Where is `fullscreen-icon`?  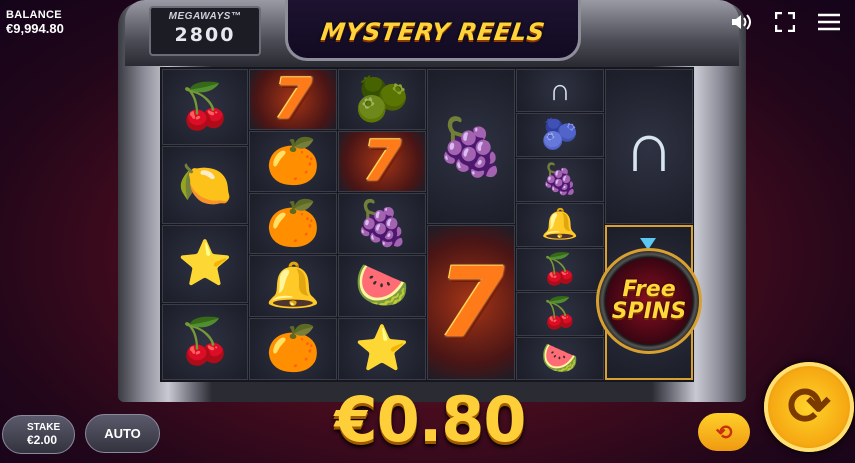 fullscreen-icon is located at coordinates (785, 22).